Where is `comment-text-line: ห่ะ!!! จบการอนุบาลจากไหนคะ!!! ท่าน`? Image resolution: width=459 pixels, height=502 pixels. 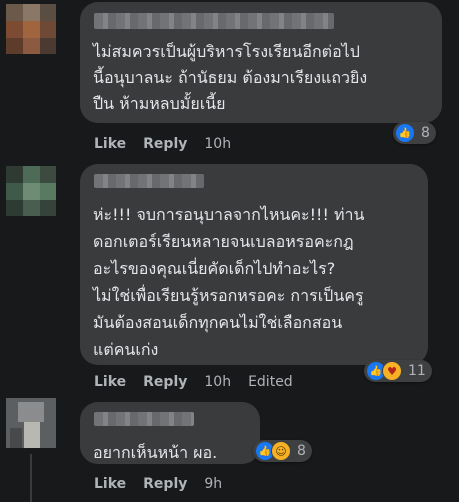
comment-text-line: ห่ะ!!! จบการอนุบาลจากไหนคะ!!! ท่าน is located at coordinates (229, 214).